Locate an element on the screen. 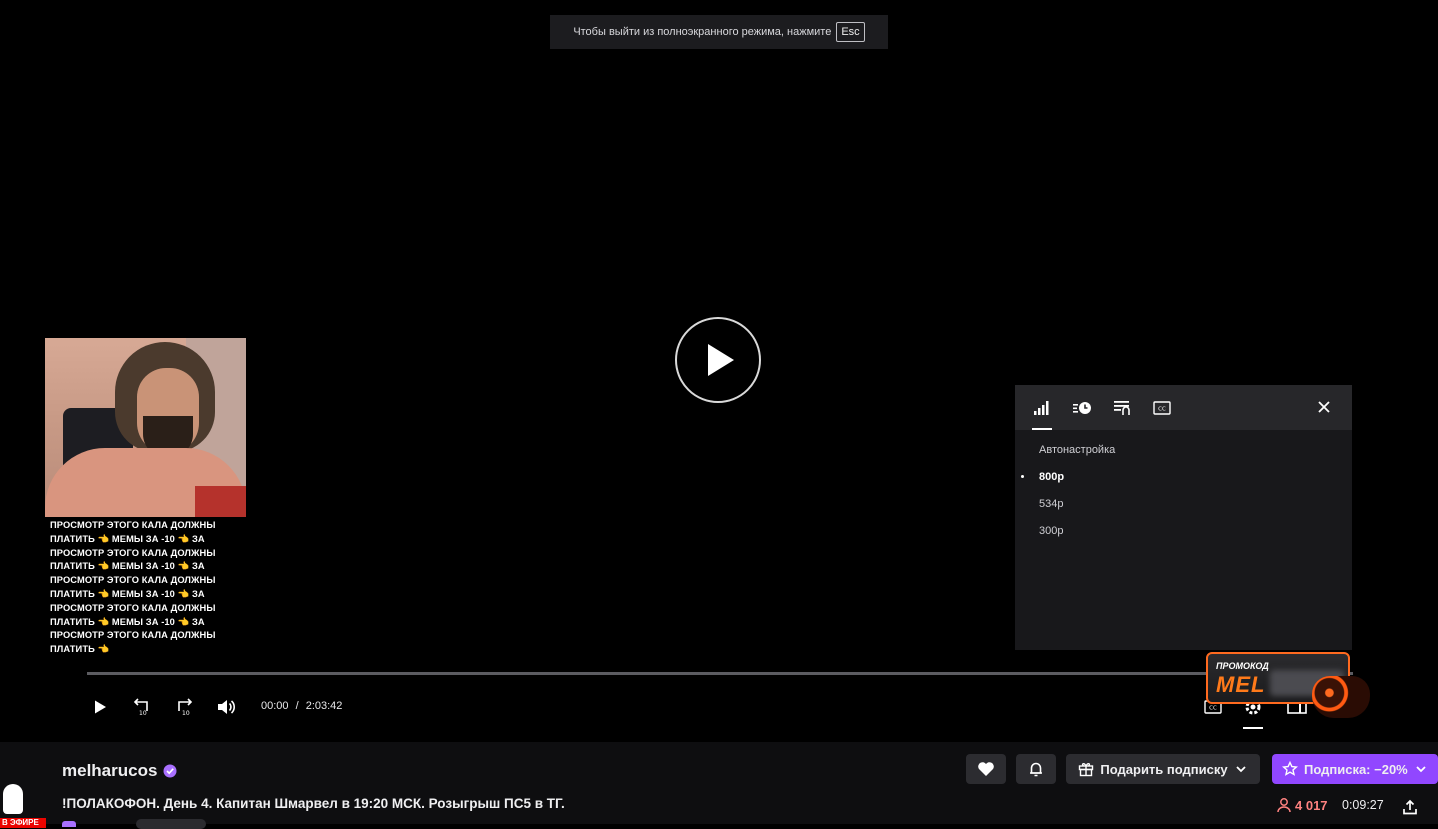 The height and width of the screenshot is (829, 1438). big-play-button is located at coordinates (718, 360).